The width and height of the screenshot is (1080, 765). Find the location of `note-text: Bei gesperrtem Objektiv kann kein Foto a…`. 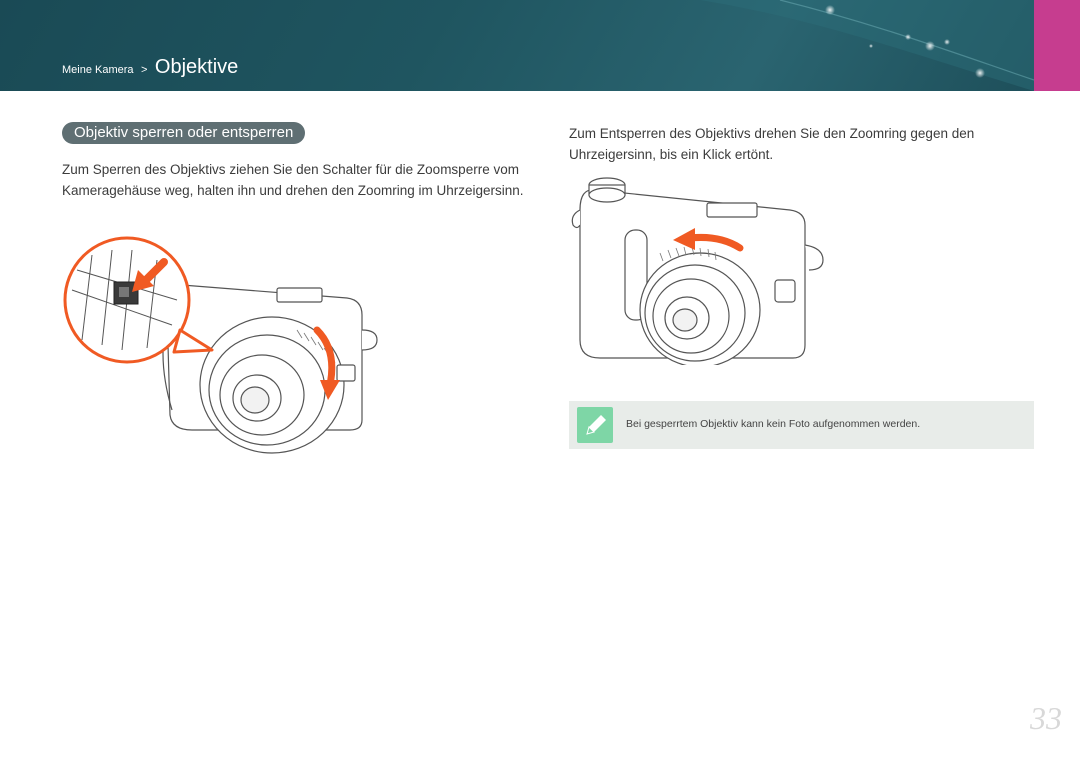

note-text: Bei gesperrtem Objektiv kann kein Foto a… is located at coordinates (773, 424).